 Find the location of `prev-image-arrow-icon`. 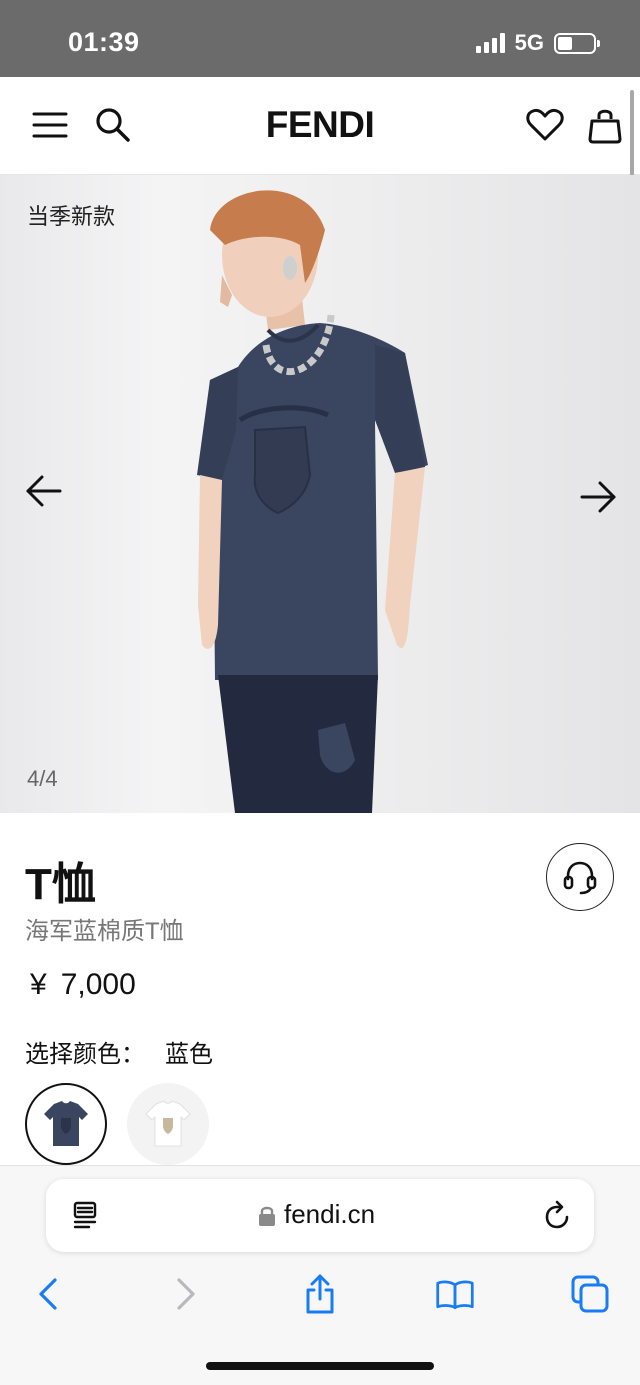

prev-image-arrow-icon is located at coordinates (44, 491).